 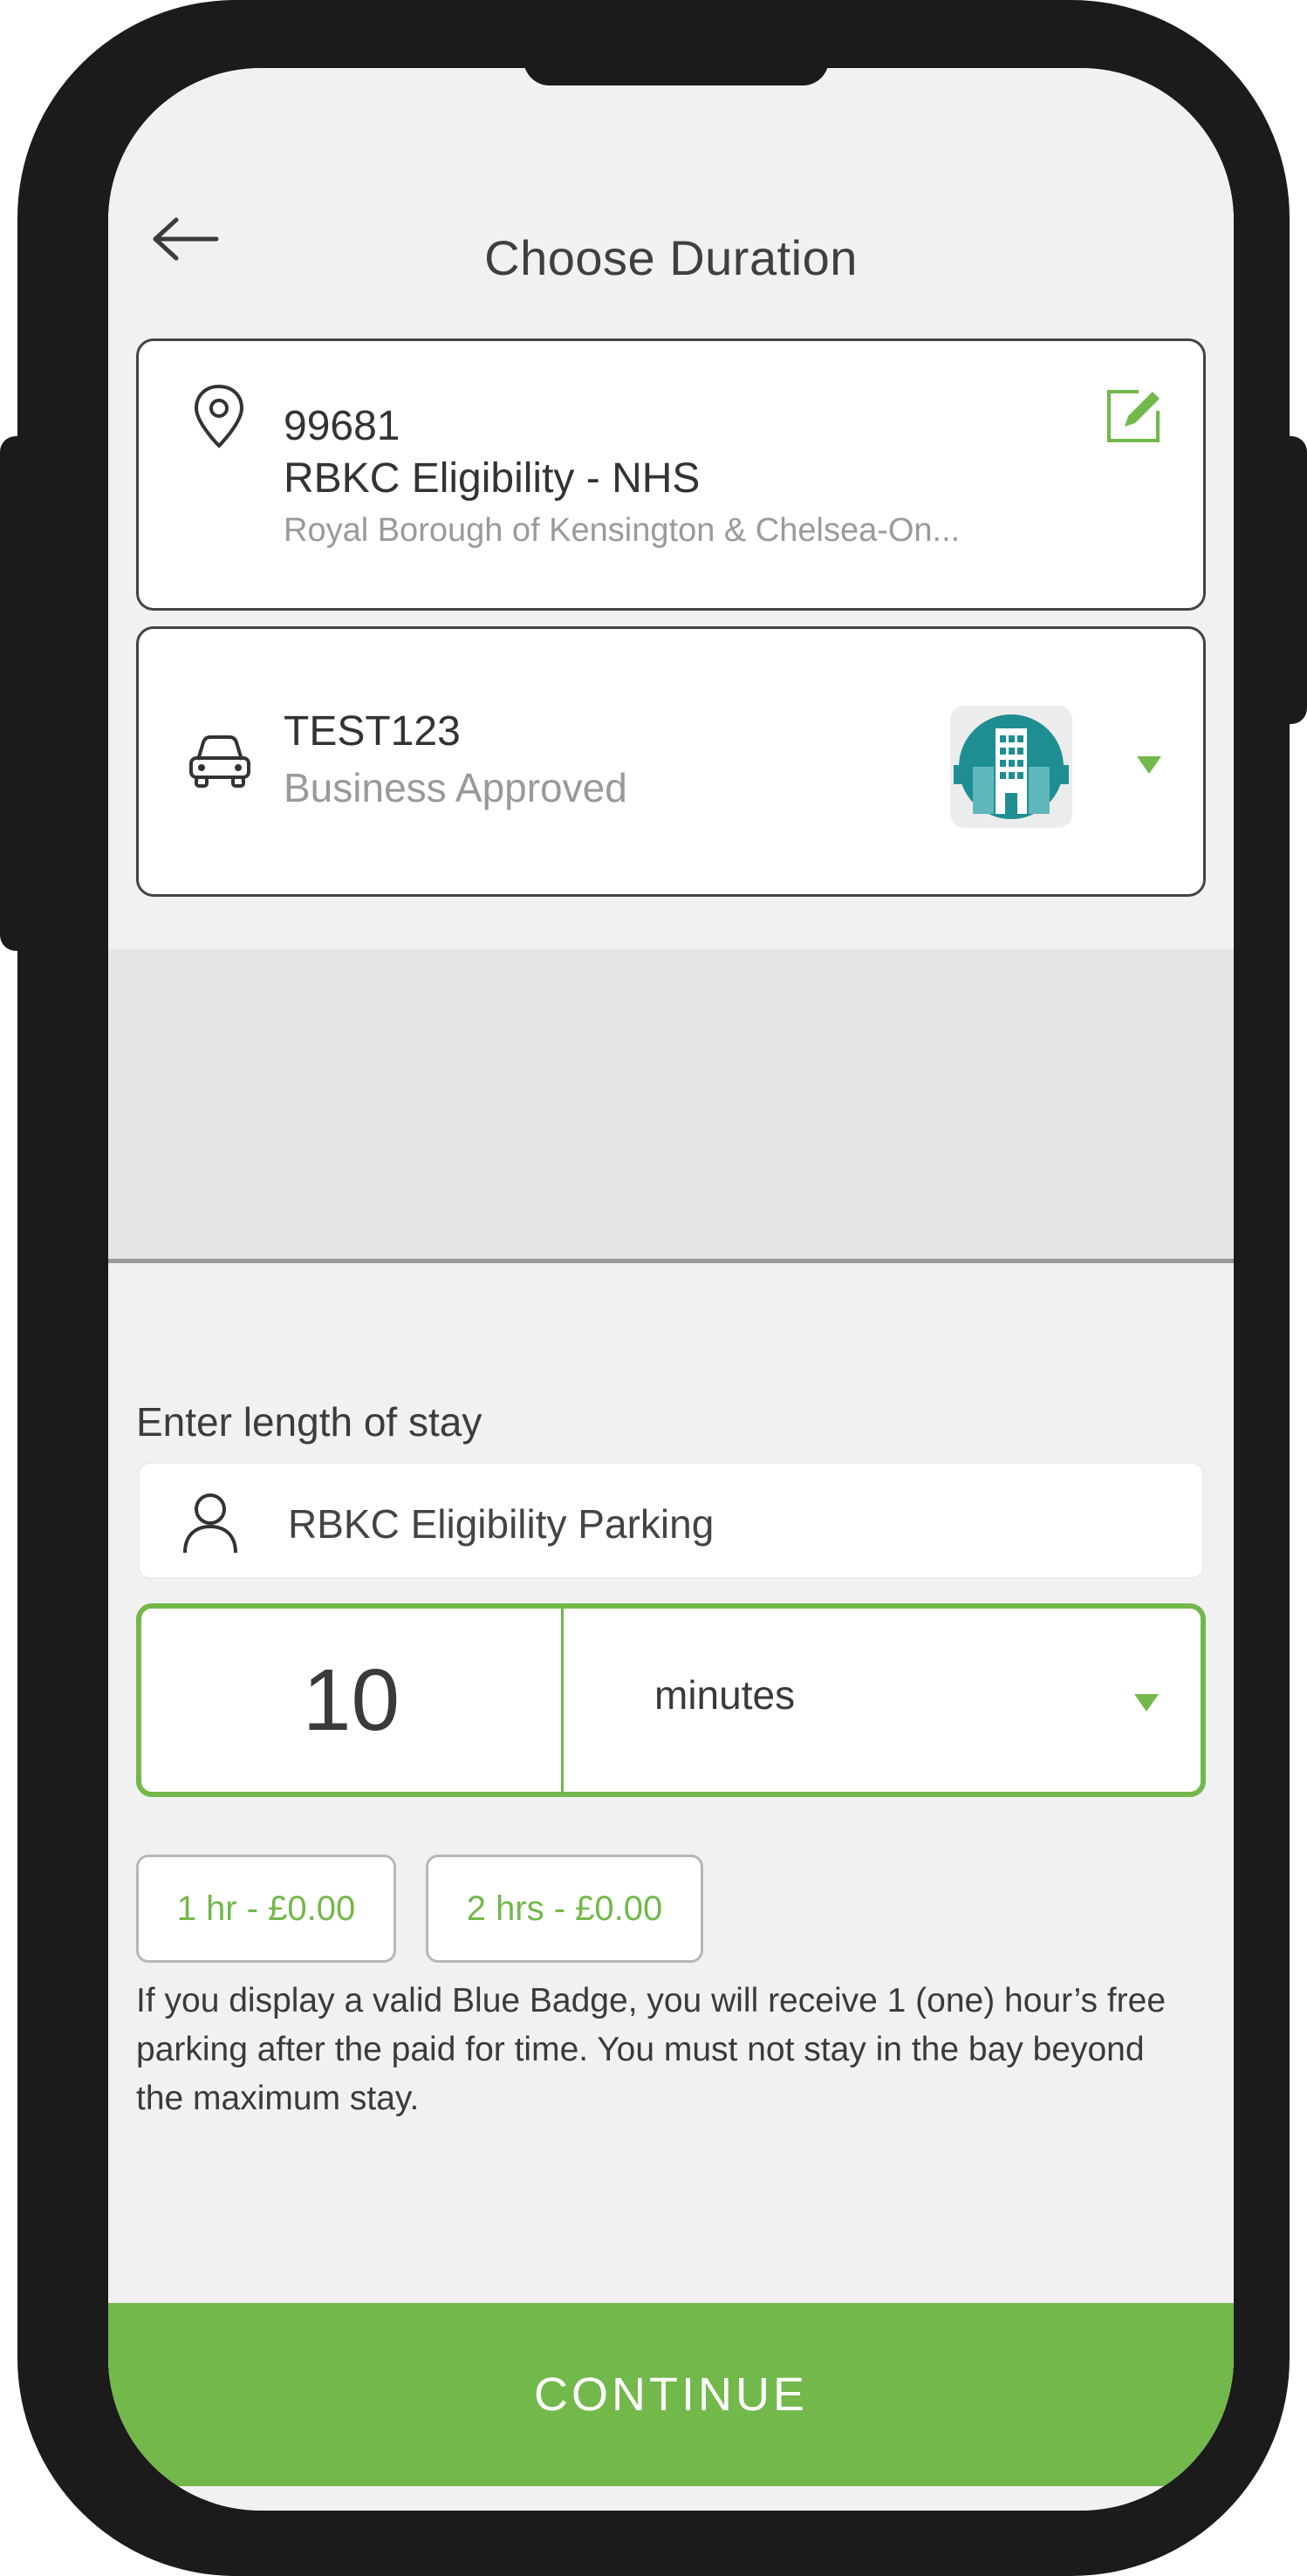 I want to click on business-badge, so click(x=1011, y=767).